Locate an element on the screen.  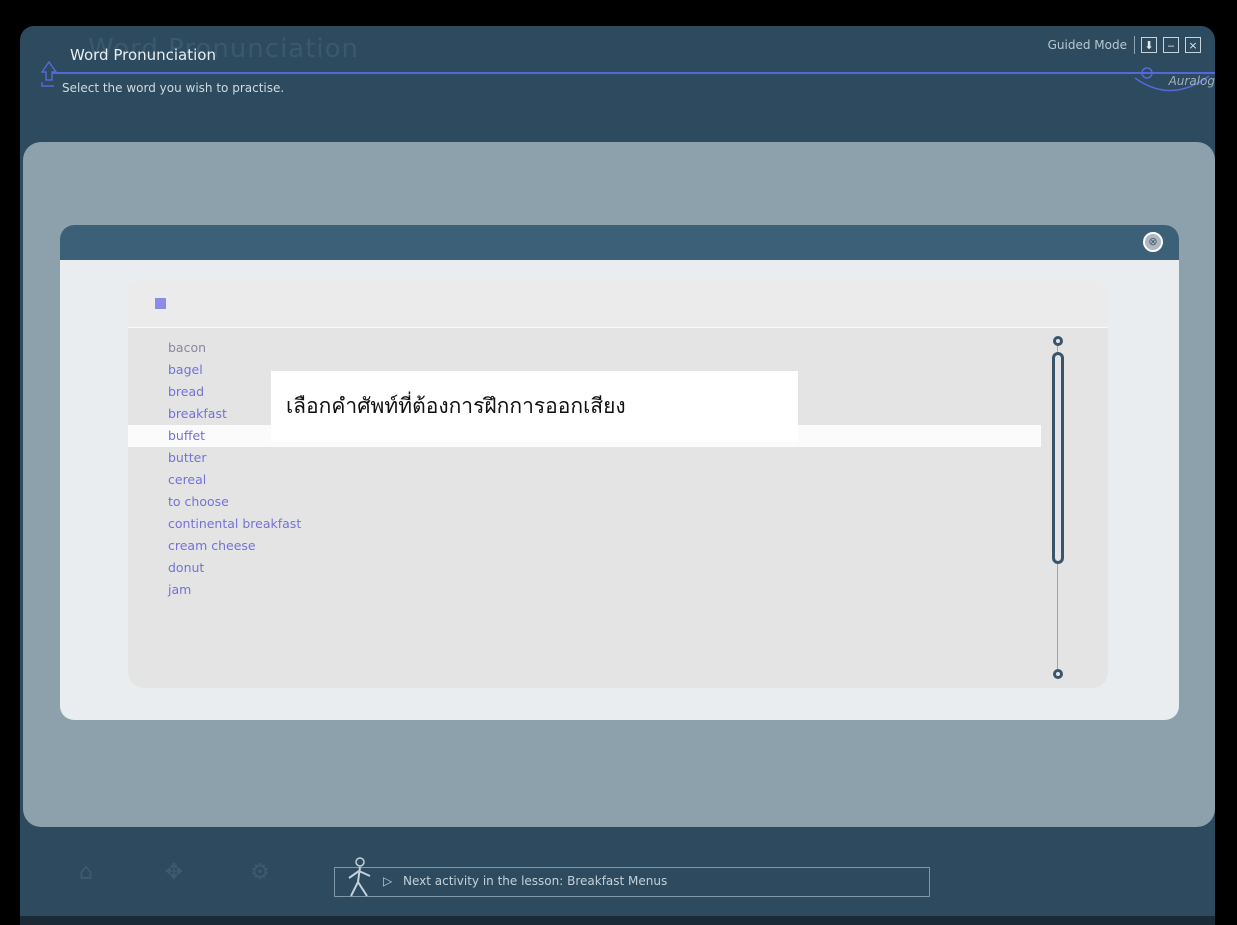
list-header is located at coordinates (618, 304).